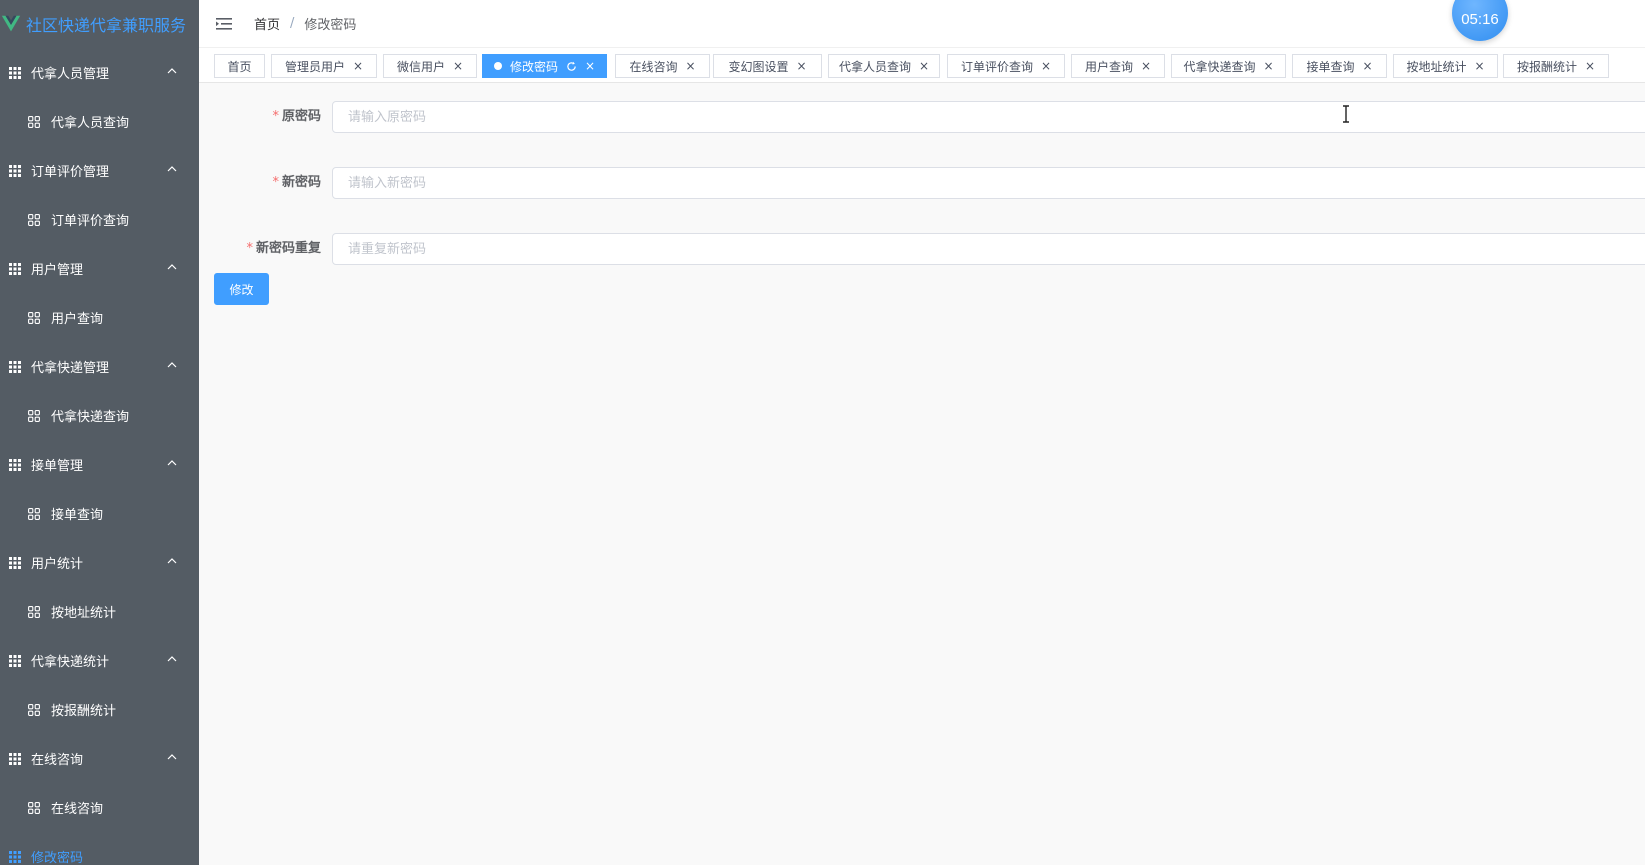 Image resolution: width=1645 pixels, height=865 pixels. I want to click on old-password-row: * 原密码, so click(922, 117).